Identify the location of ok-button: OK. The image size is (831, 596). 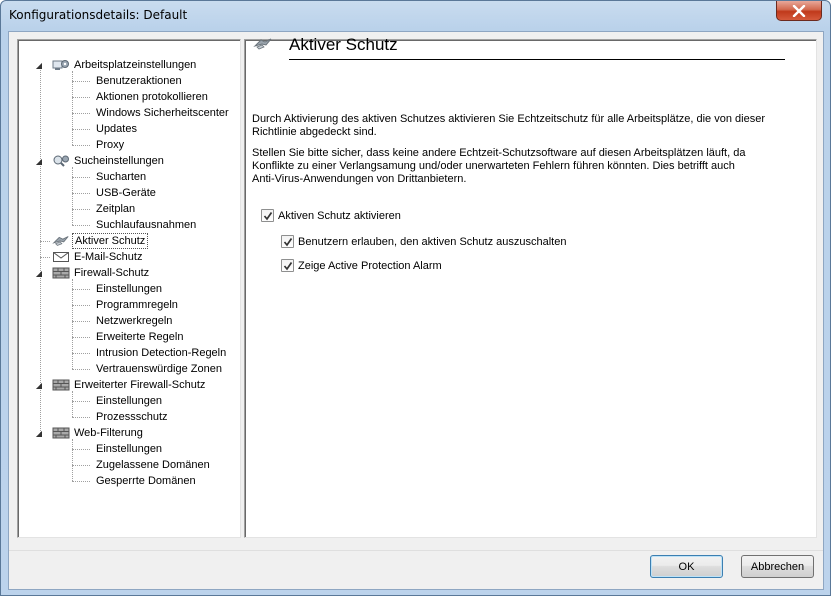
(686, 566).